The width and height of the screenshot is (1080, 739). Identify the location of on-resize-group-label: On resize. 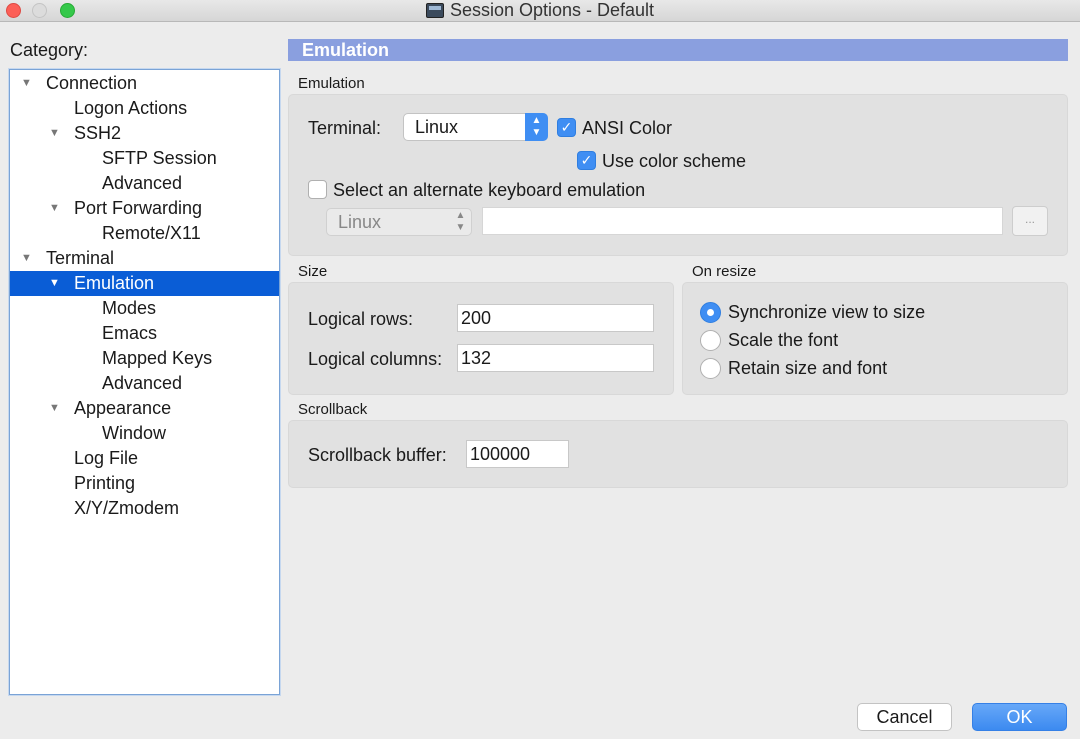
(724, 271).